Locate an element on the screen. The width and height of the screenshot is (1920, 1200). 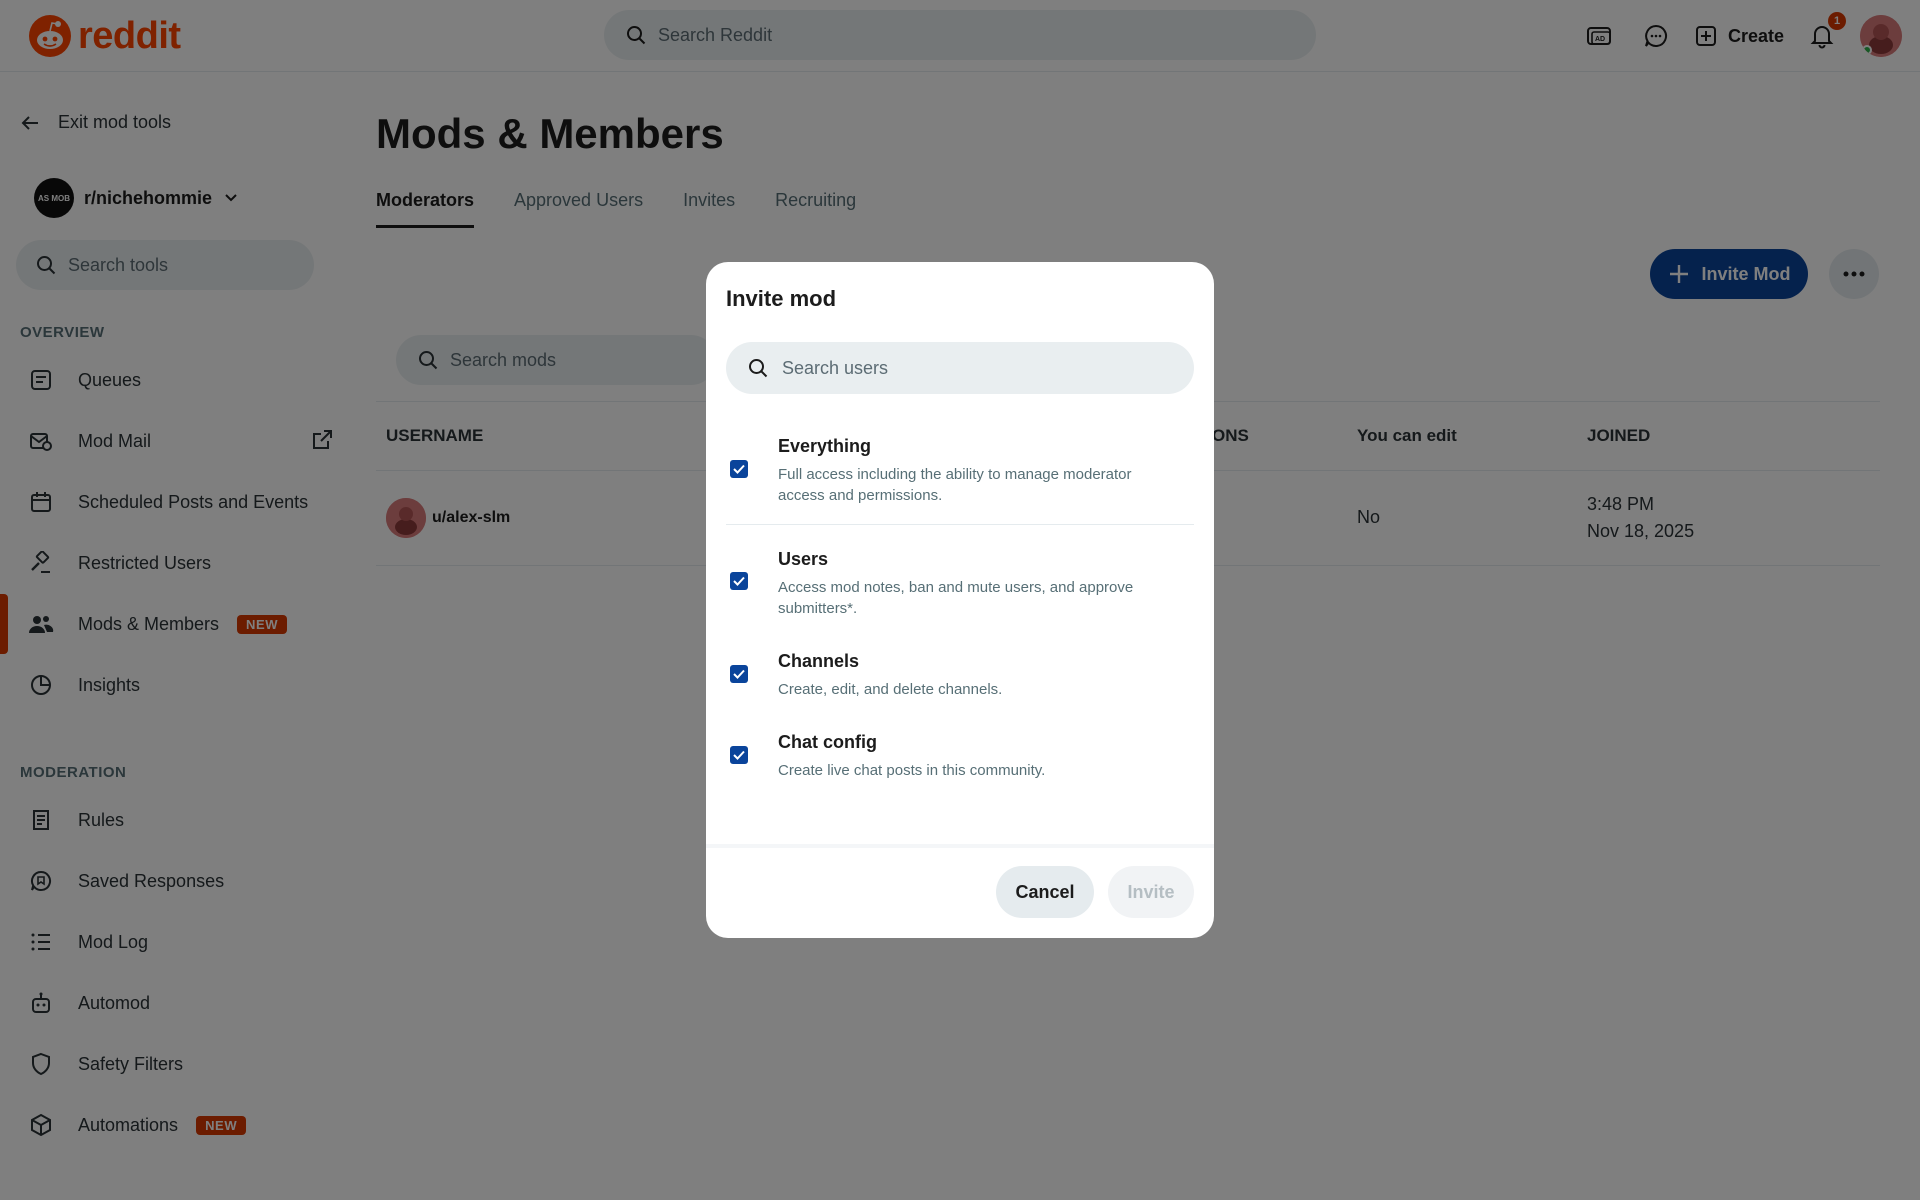
search-users-placeholder: Search users is located at coordinates (835, 367).